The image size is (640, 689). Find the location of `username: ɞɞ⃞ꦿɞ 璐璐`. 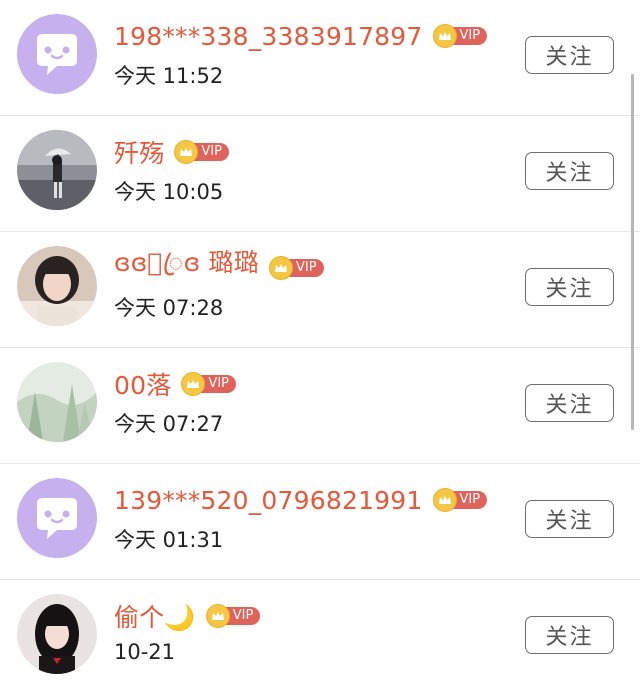

username: ɞɞ⃞ꦿɞ 璐璐 is located at coordinates (186, 268).